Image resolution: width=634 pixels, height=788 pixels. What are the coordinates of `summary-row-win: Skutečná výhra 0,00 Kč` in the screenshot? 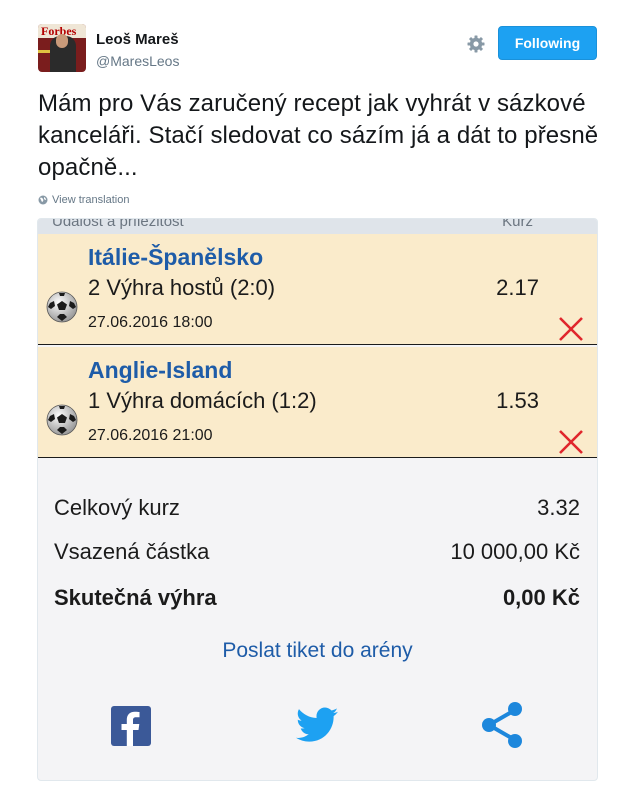 It's located at (317, 598).